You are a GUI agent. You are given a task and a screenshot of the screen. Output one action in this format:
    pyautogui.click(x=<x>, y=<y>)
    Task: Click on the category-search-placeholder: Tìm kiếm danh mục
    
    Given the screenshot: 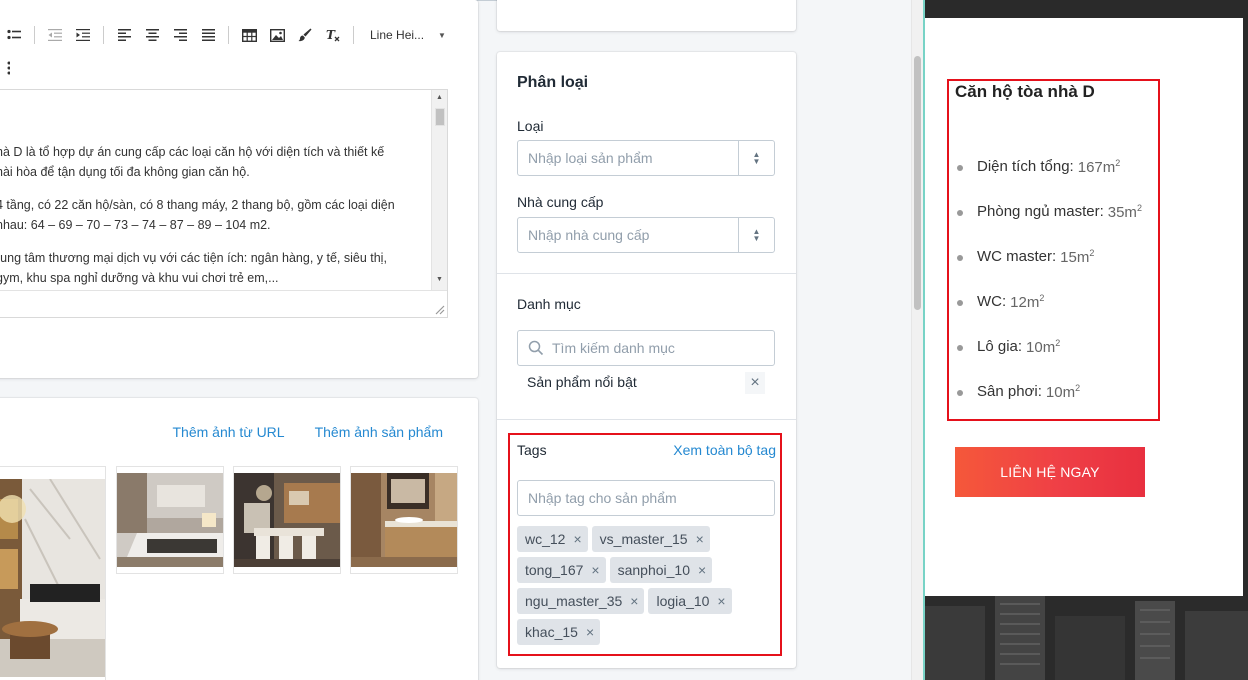 What is the action you would take?
    pyautogui.click(x=613, y=348)
    